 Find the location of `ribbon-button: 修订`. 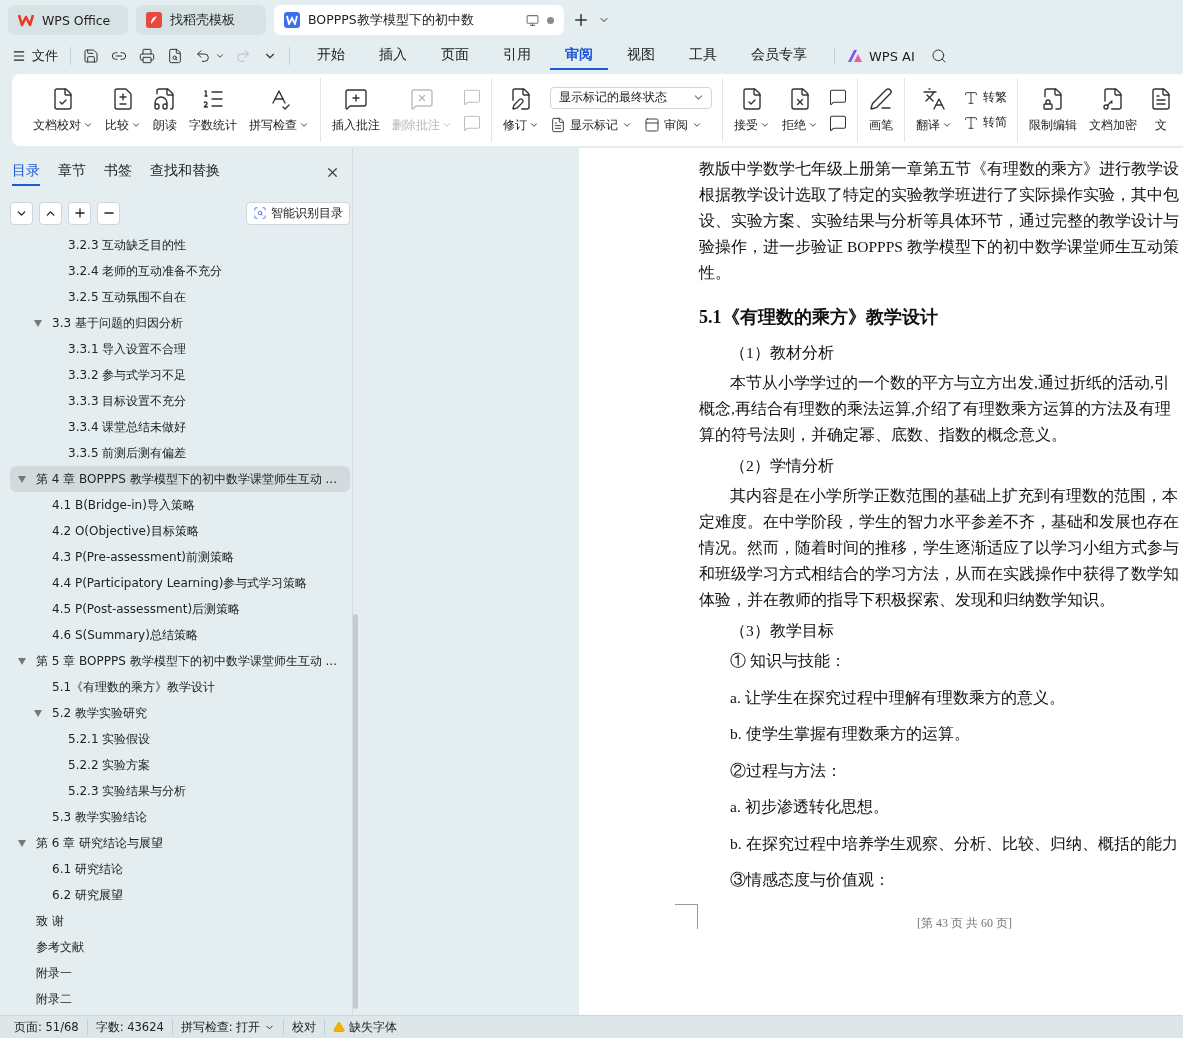

ribbon-button: 修订 is located at coordinates (521, 110).